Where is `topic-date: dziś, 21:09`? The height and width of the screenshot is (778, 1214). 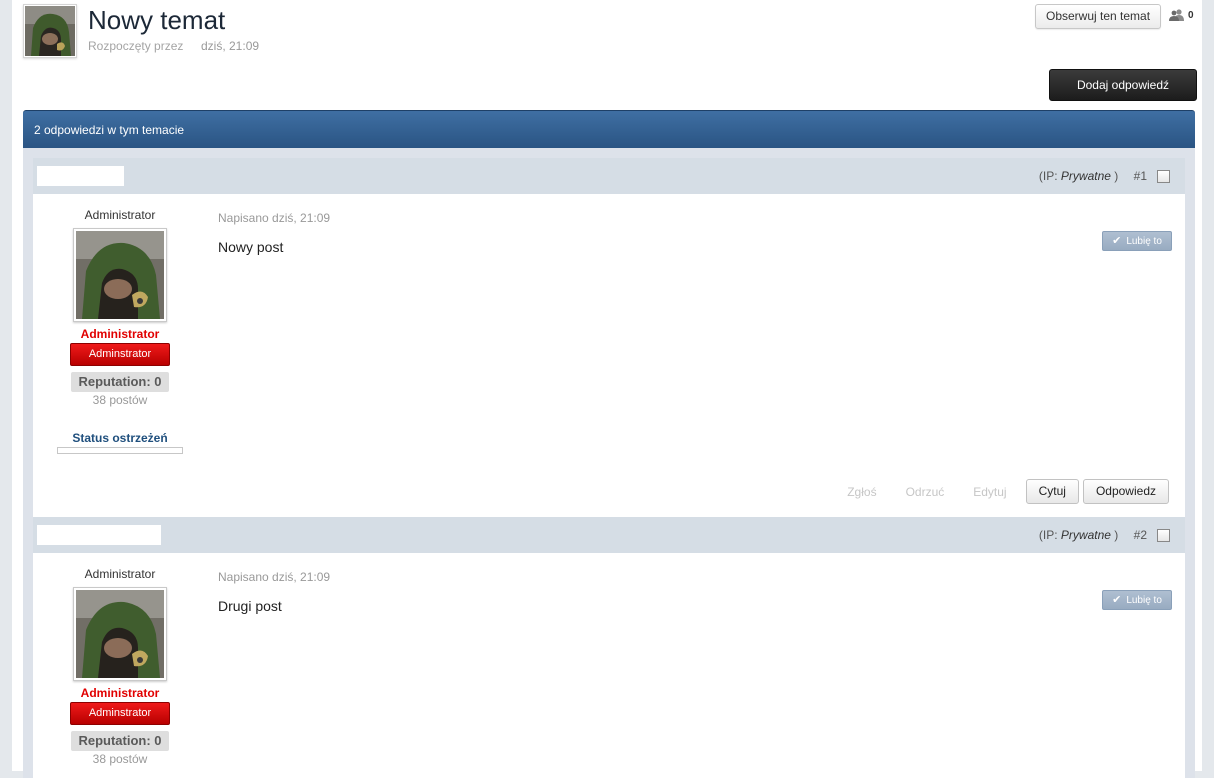
topic-date: dziś, 21:09 is located at coordinates (230, 46).